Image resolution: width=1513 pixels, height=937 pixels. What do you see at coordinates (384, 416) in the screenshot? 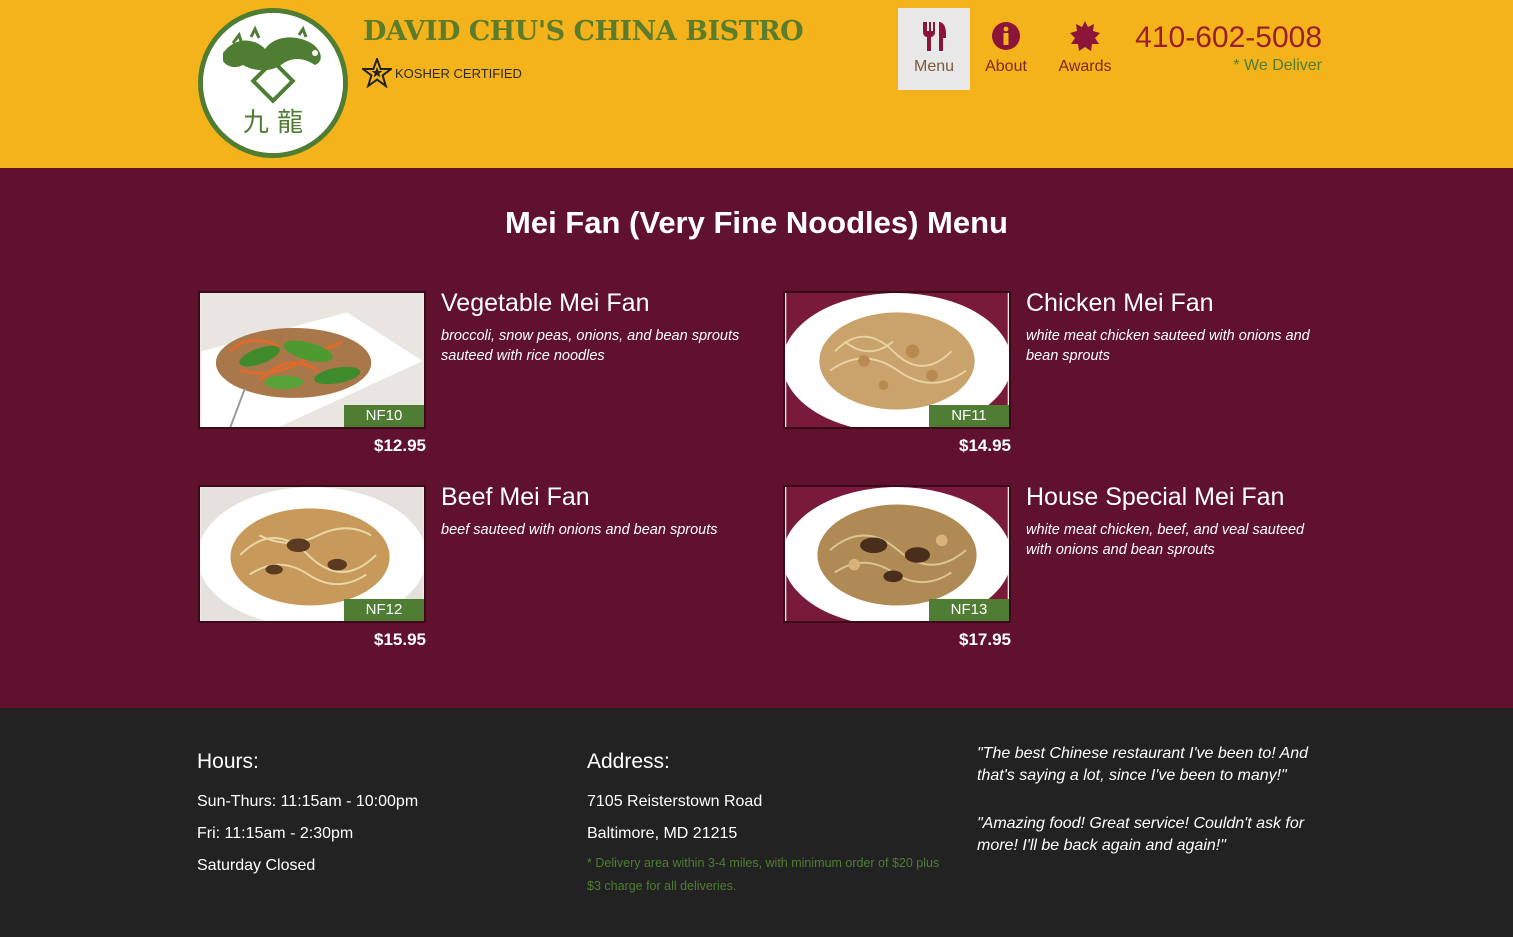
I see `dish-code: NF10` at bounding box center [384, 416].